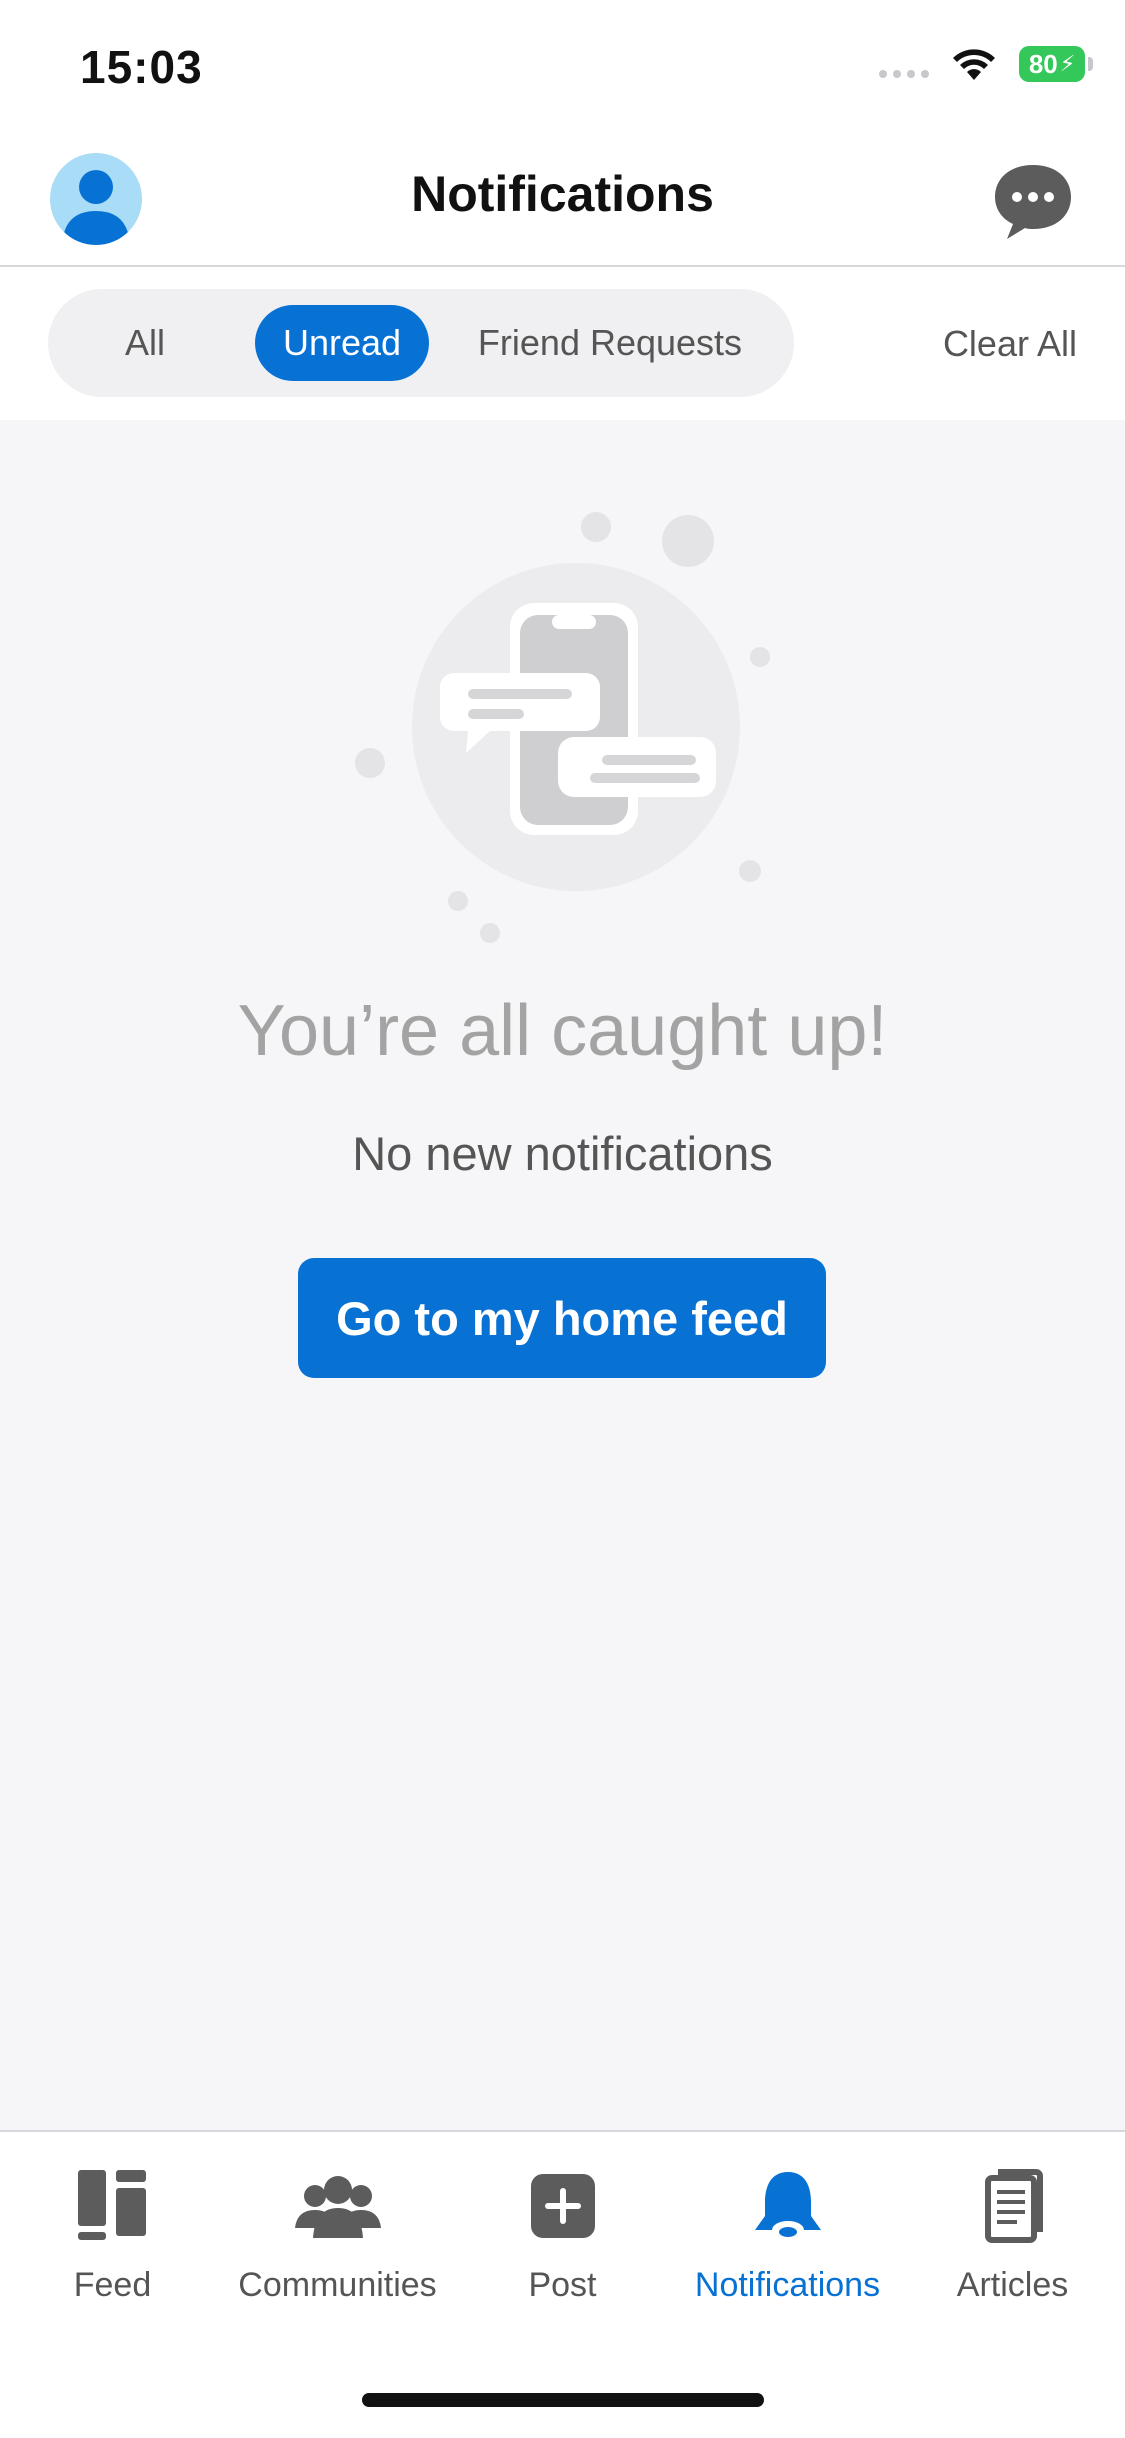  Describe the element at coordinates (342, 343) in the screenshot. I see `filter-tab-unread: Unread` at that location.